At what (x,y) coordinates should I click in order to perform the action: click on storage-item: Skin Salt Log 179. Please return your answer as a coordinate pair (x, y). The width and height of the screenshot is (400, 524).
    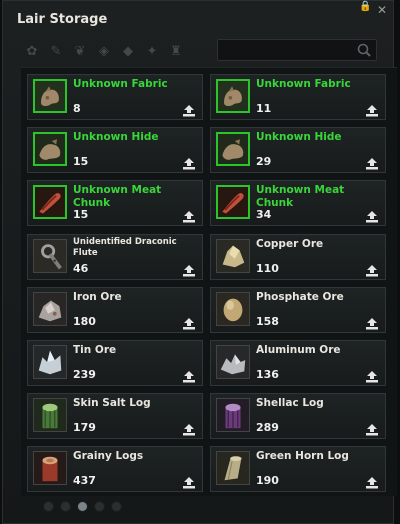
    Looking at the image, I should click on (115, 416).